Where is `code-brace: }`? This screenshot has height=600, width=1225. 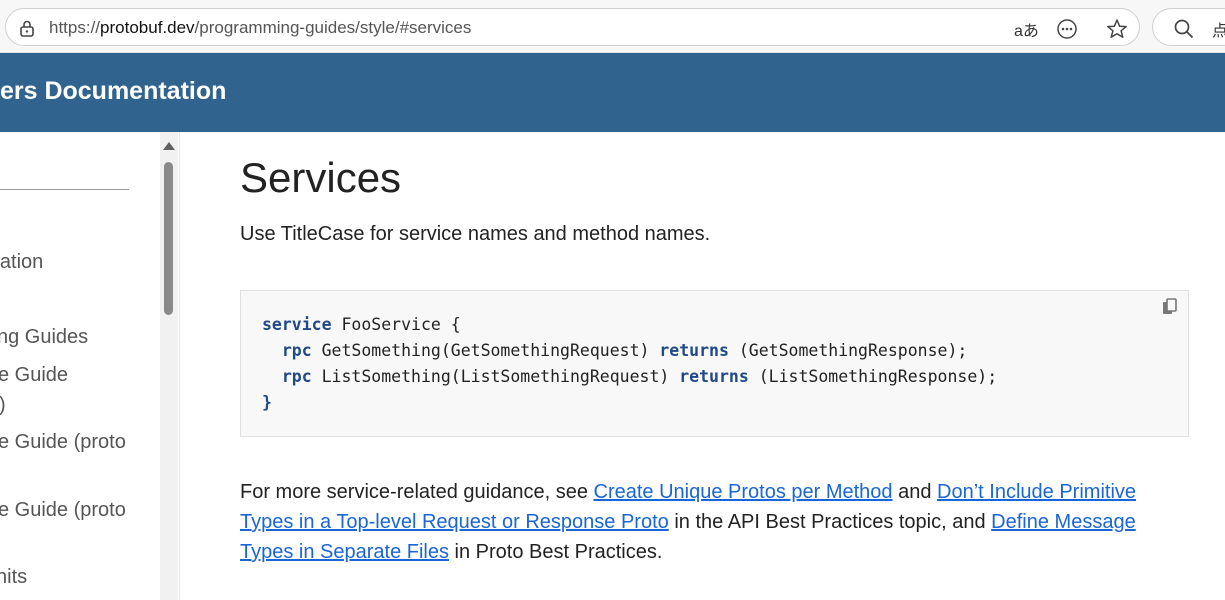 code-brace: } is located at coordinates (267, 402).